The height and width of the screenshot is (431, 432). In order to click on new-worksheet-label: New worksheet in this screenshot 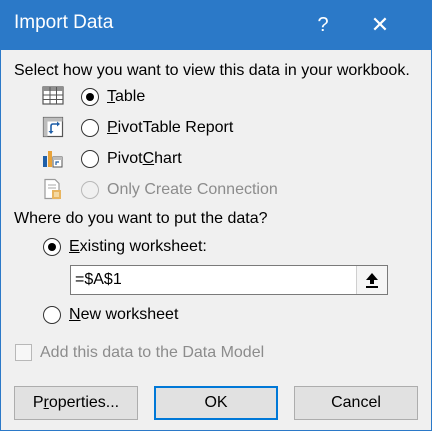, I will do `click(123, 315)`.